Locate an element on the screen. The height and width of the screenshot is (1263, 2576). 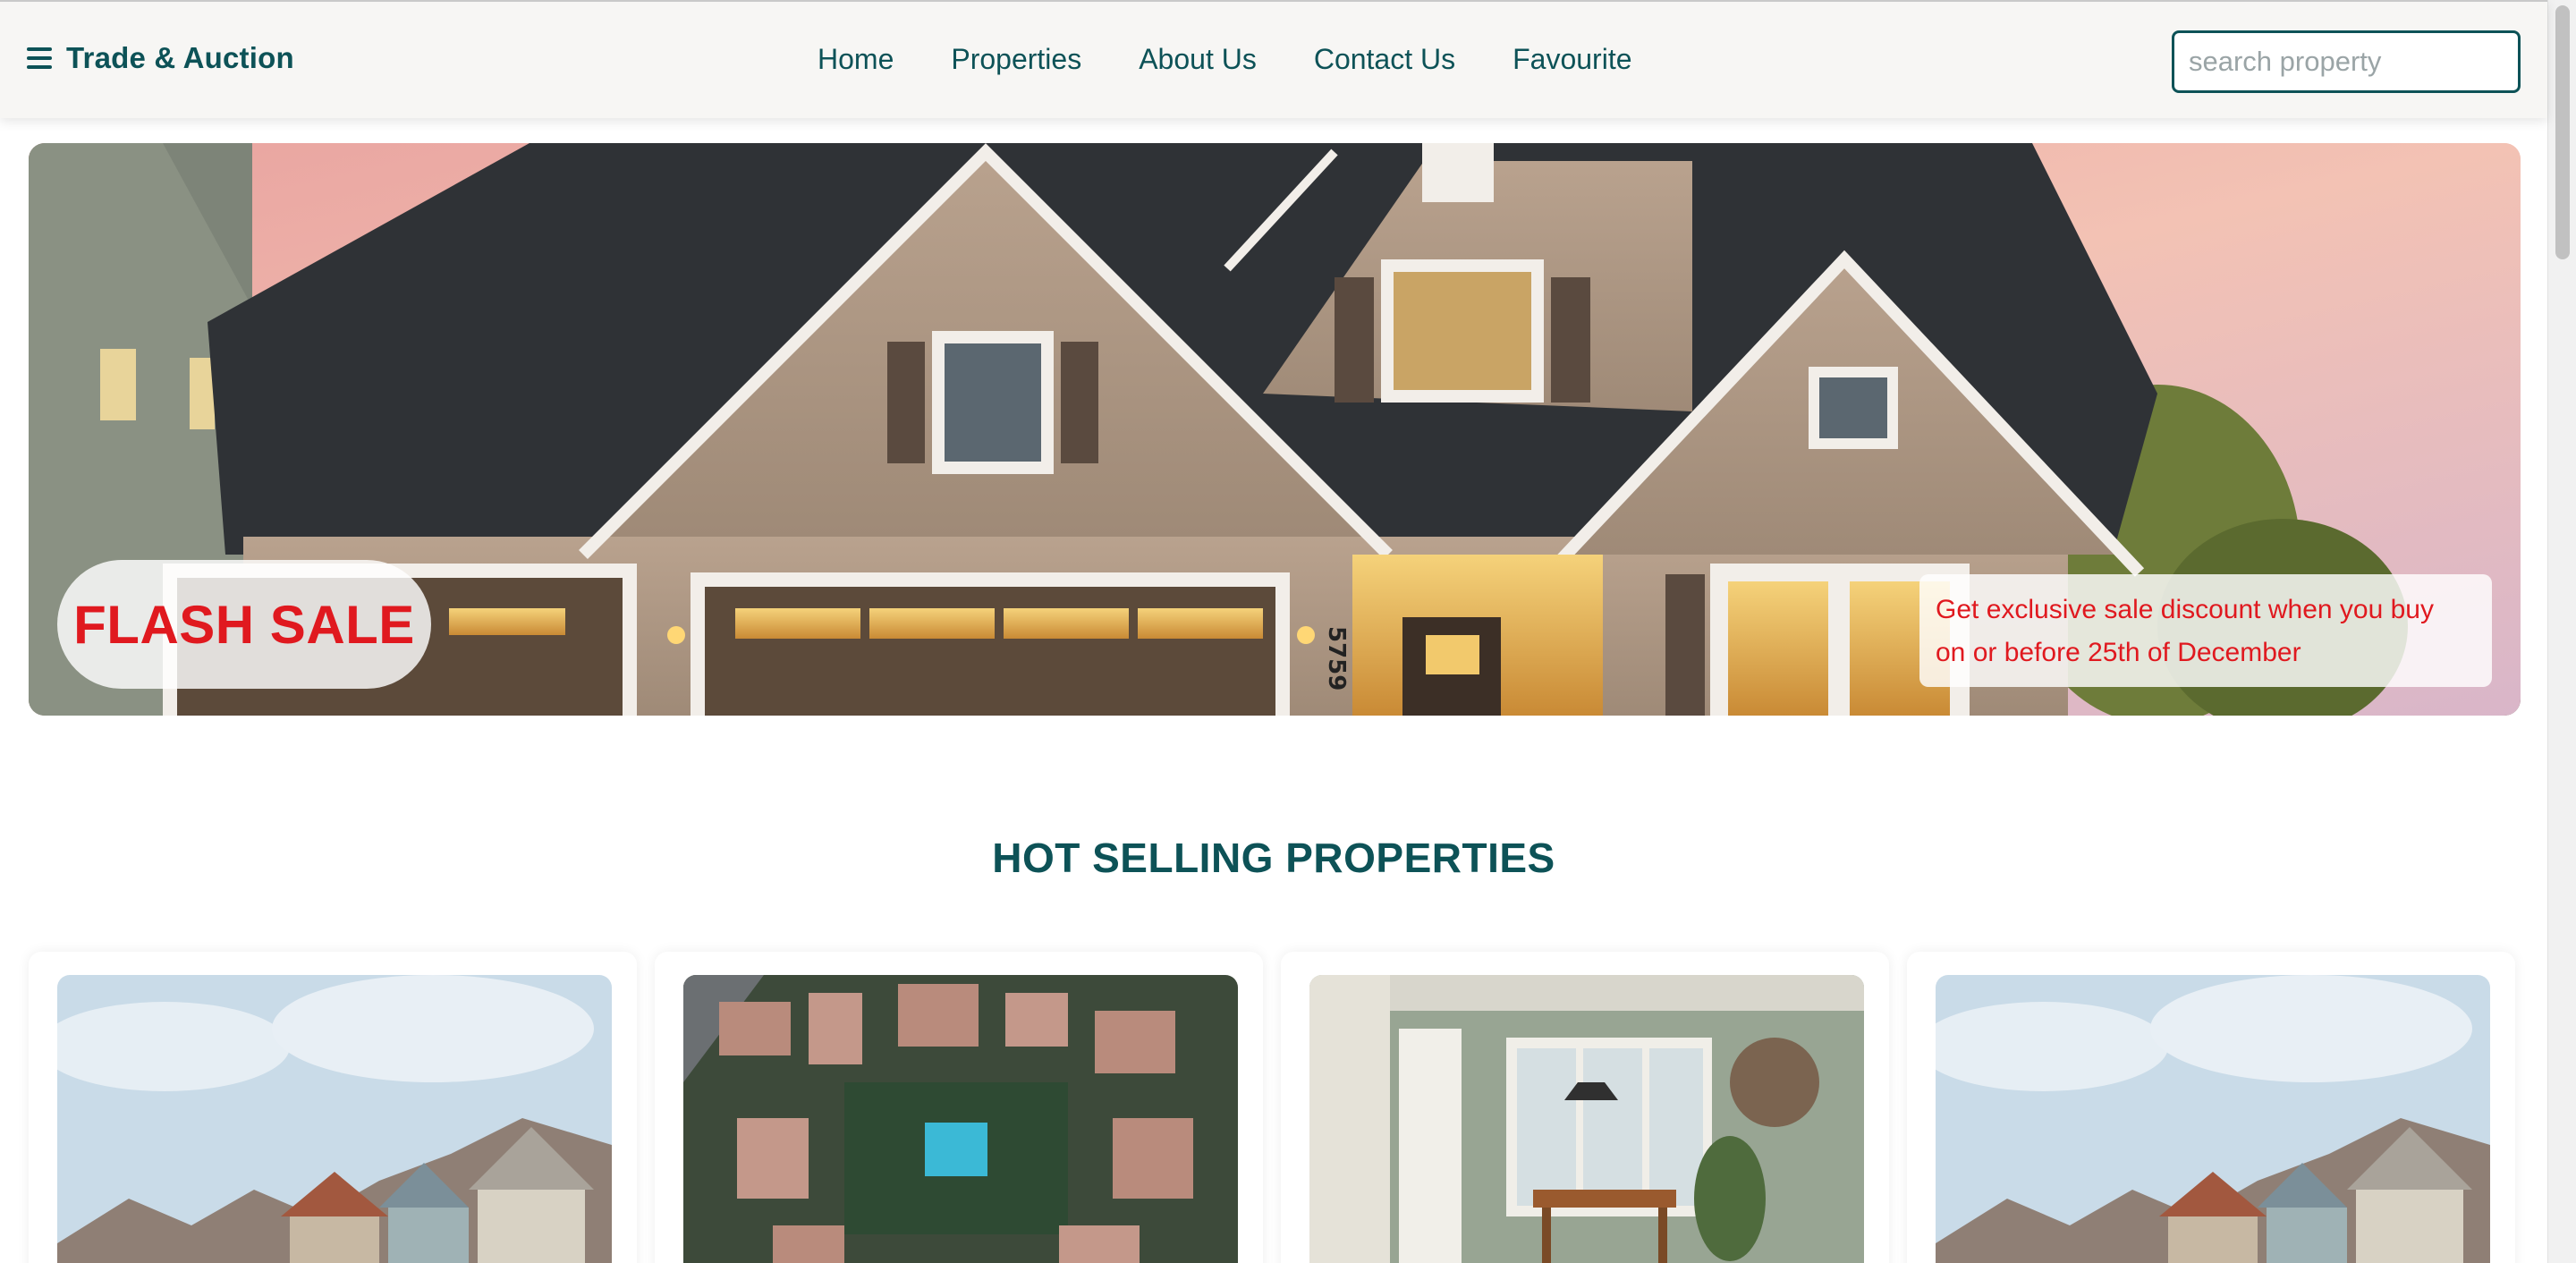
search-box is located at coordinates (2346, 61).